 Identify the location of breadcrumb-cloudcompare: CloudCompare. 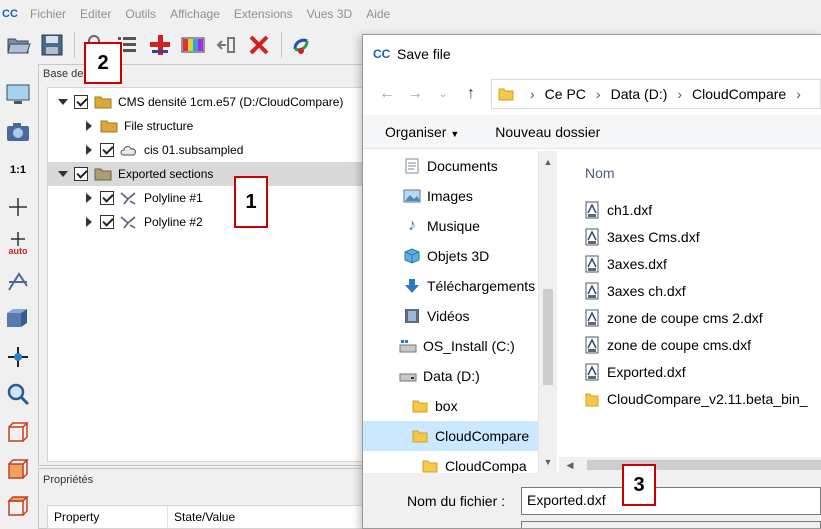
(739, 94).